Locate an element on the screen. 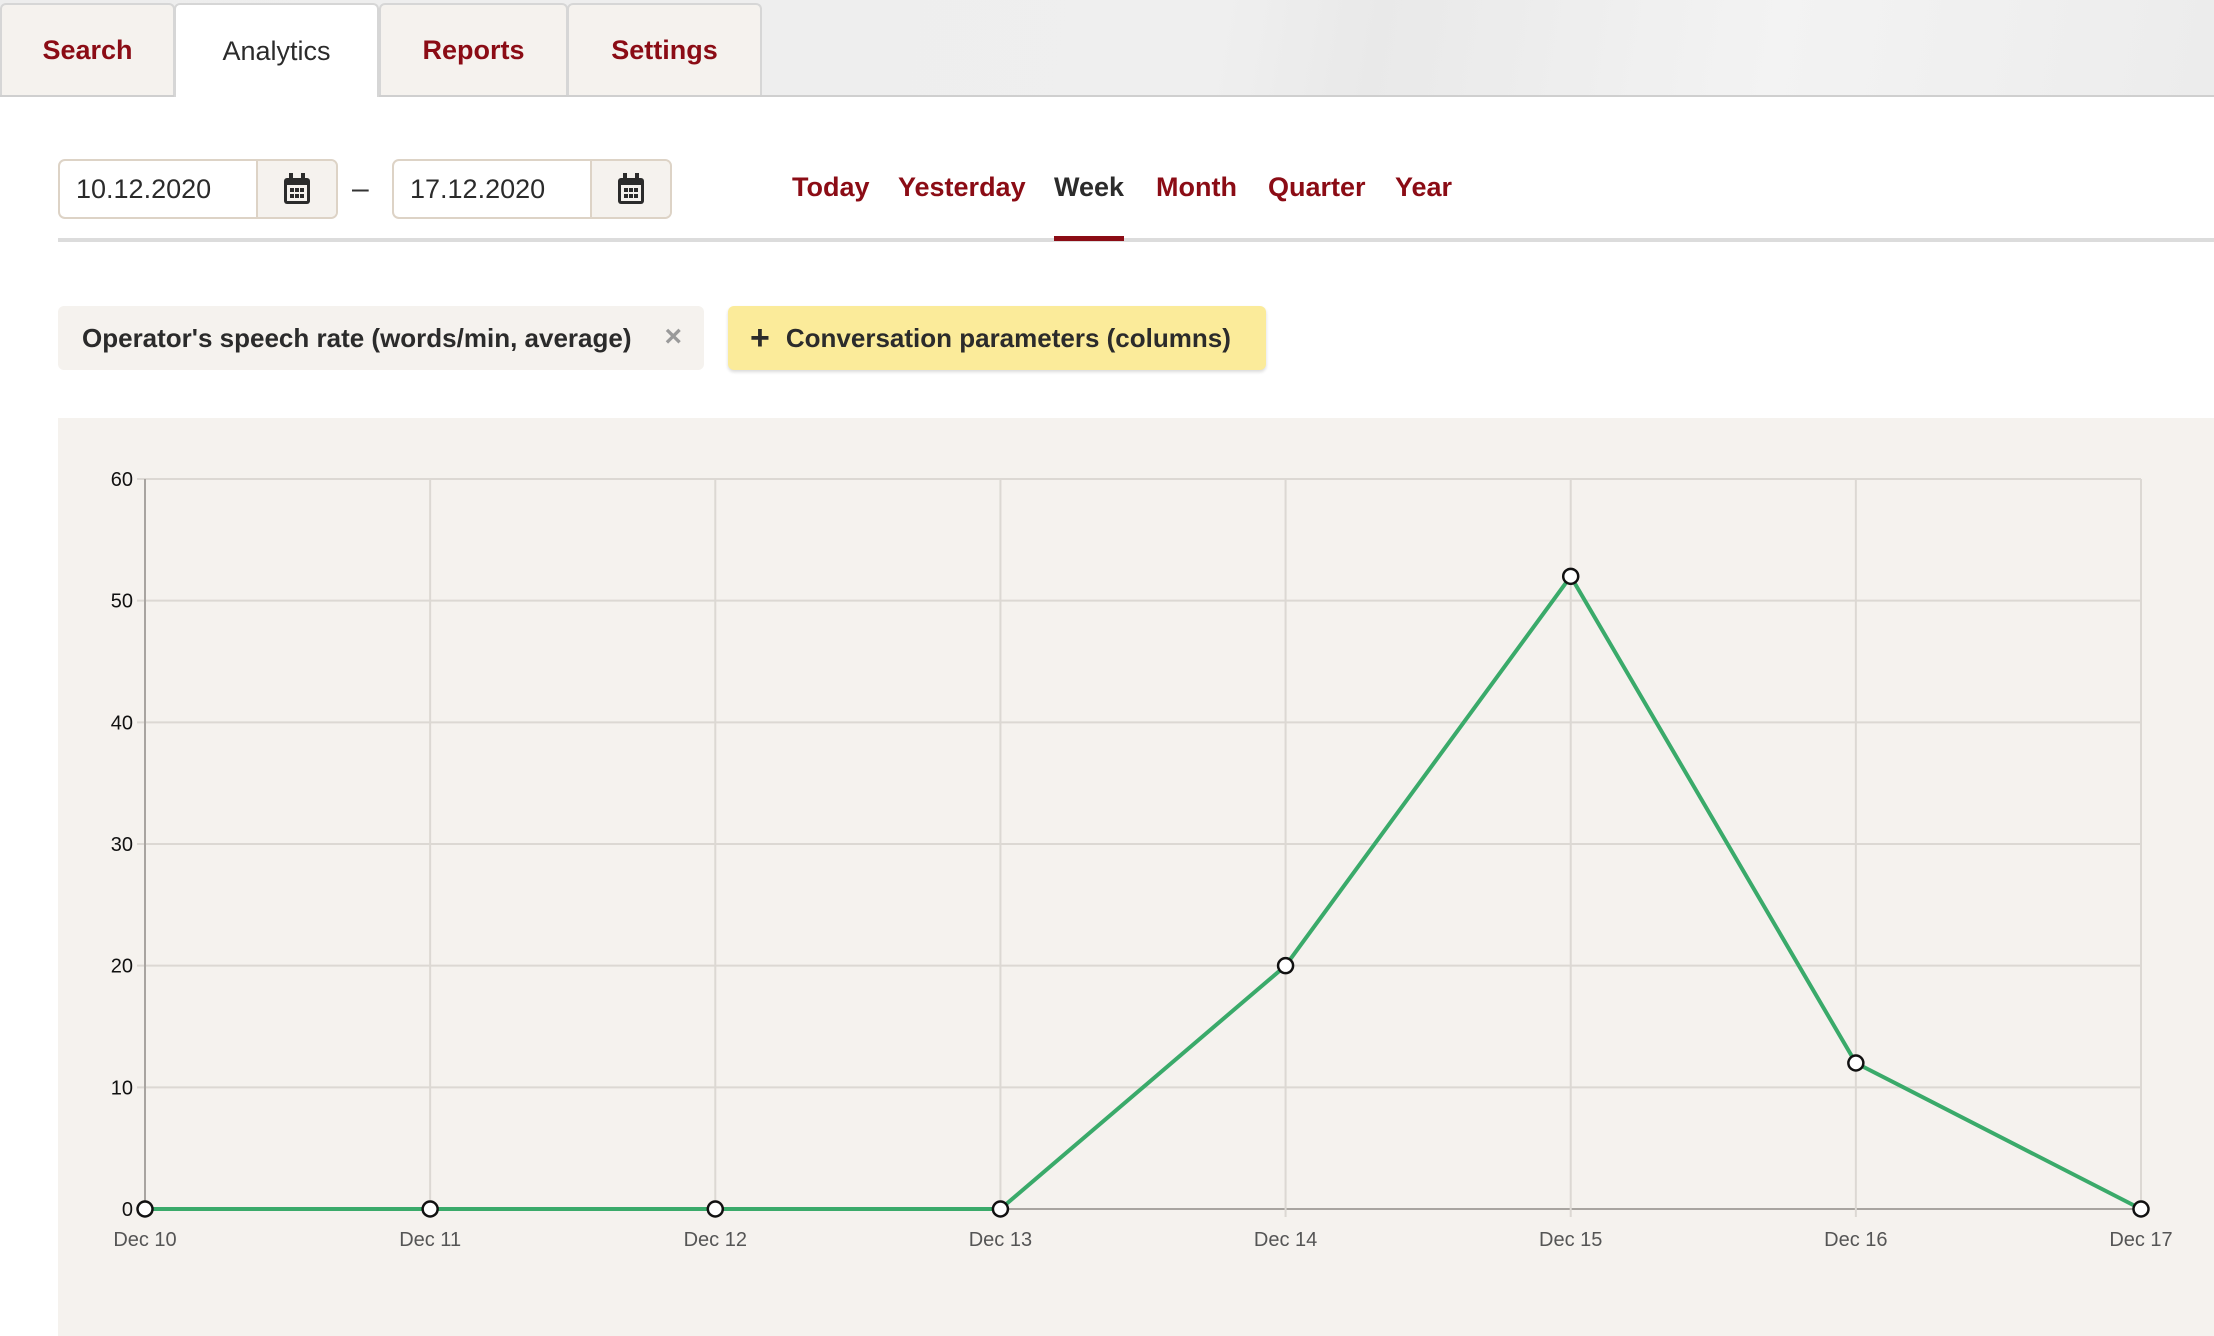 The image size is (2214, 1336). date-from-field: 10.12.2020 is located at coordinates (198, 189).